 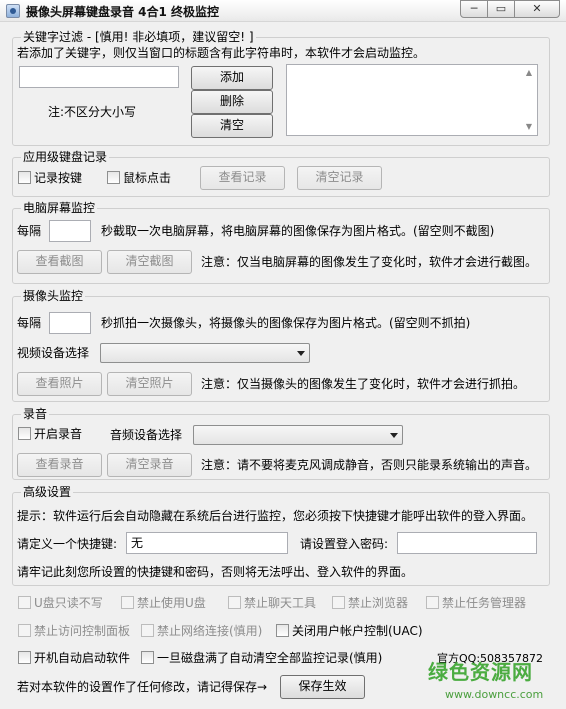 What do you see at coordinates (501, 9) in the screenshot?
I see `maximize-button: ▭` at bounding box center [501, 9].